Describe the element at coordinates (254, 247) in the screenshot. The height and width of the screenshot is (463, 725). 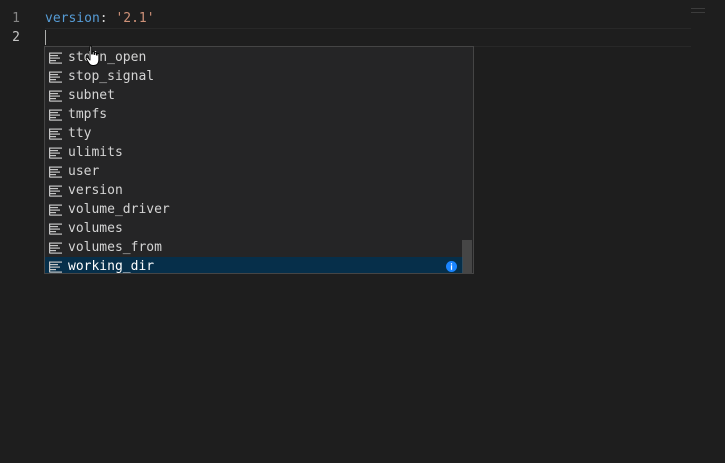
I see `suggest-item: volumes_from` at that location.